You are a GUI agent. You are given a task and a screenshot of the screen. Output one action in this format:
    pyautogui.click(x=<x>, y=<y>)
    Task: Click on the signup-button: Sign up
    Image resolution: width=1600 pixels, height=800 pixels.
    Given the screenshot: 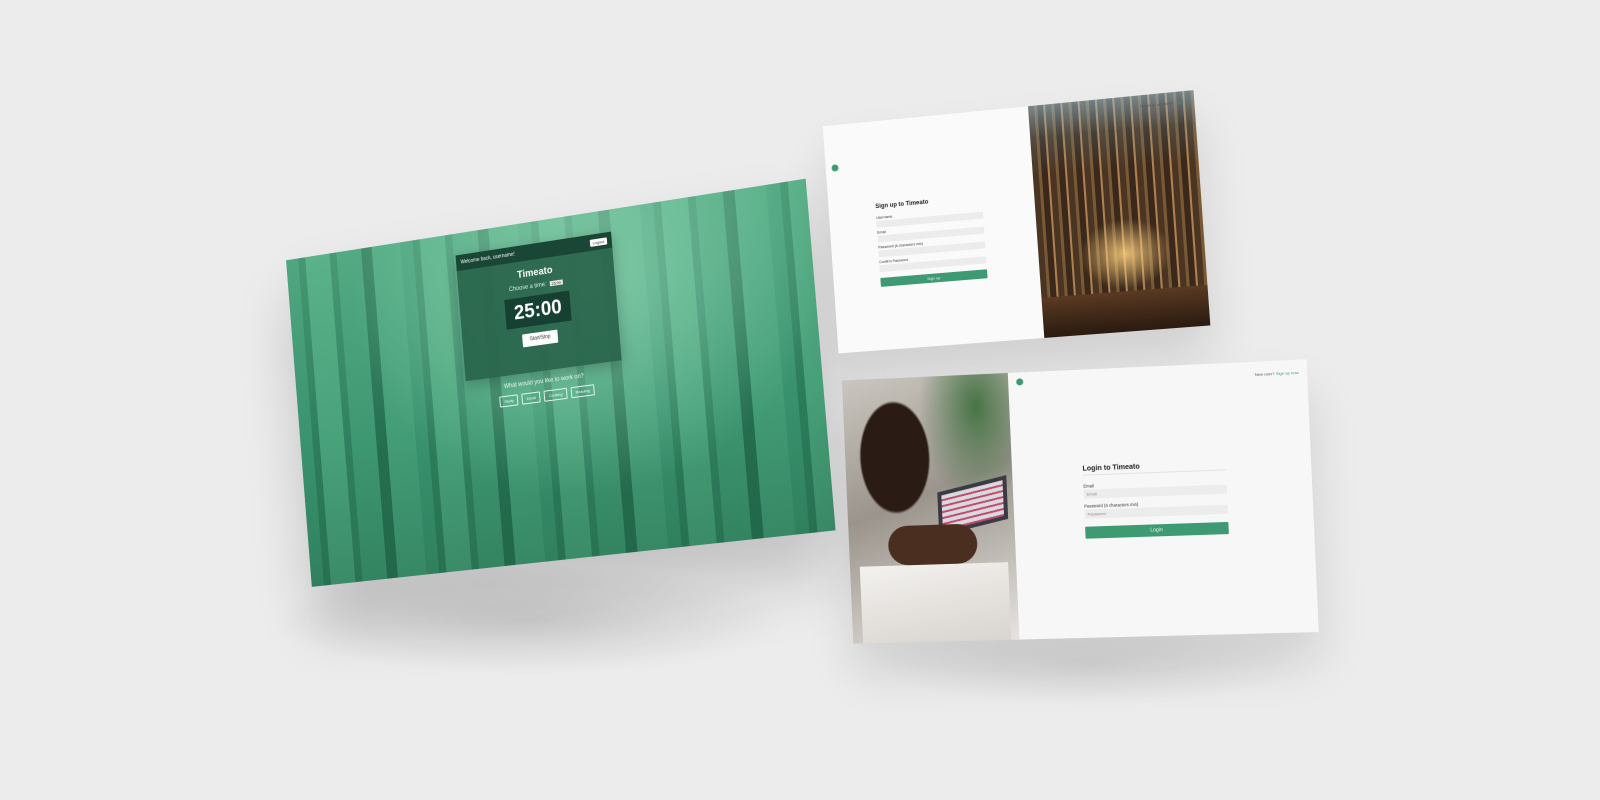 What is the action you would take?
    pyautogui.click(x=934, y=278)
    